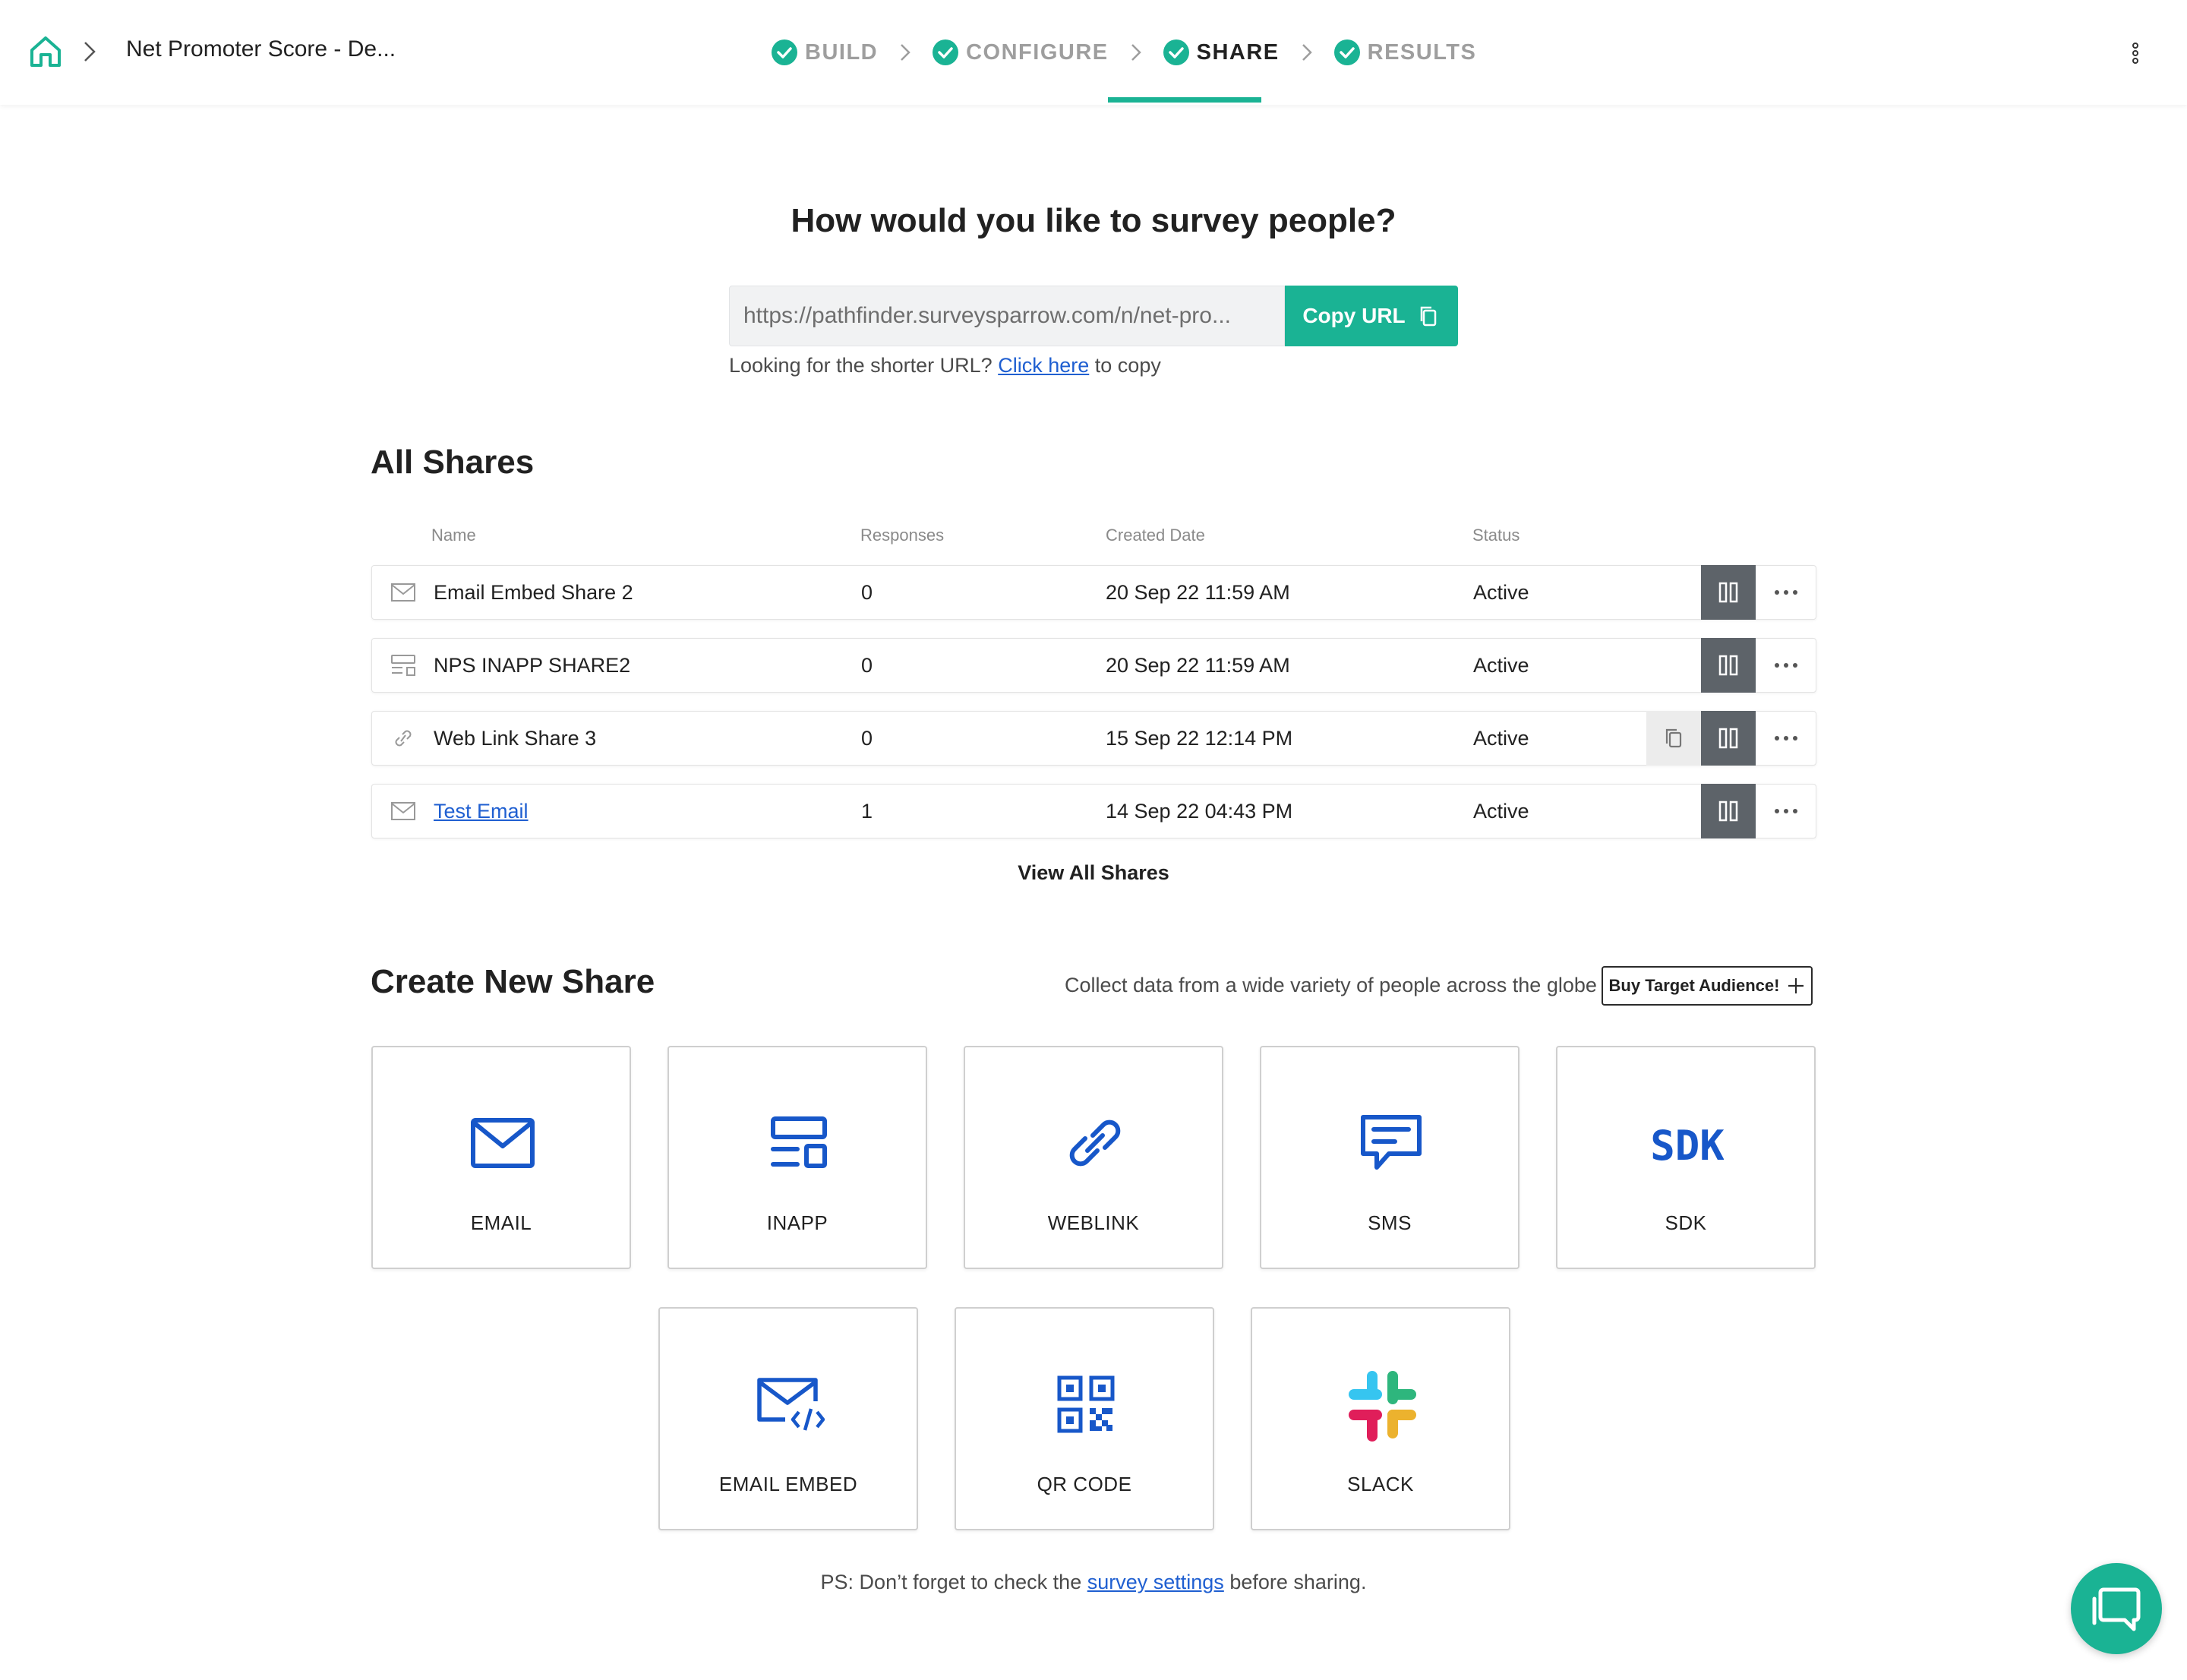  What do you see at coordinates (1155, 536) in the screenshot?
I see `column-header-created: Created Date` at bounding box center [1155, 536].